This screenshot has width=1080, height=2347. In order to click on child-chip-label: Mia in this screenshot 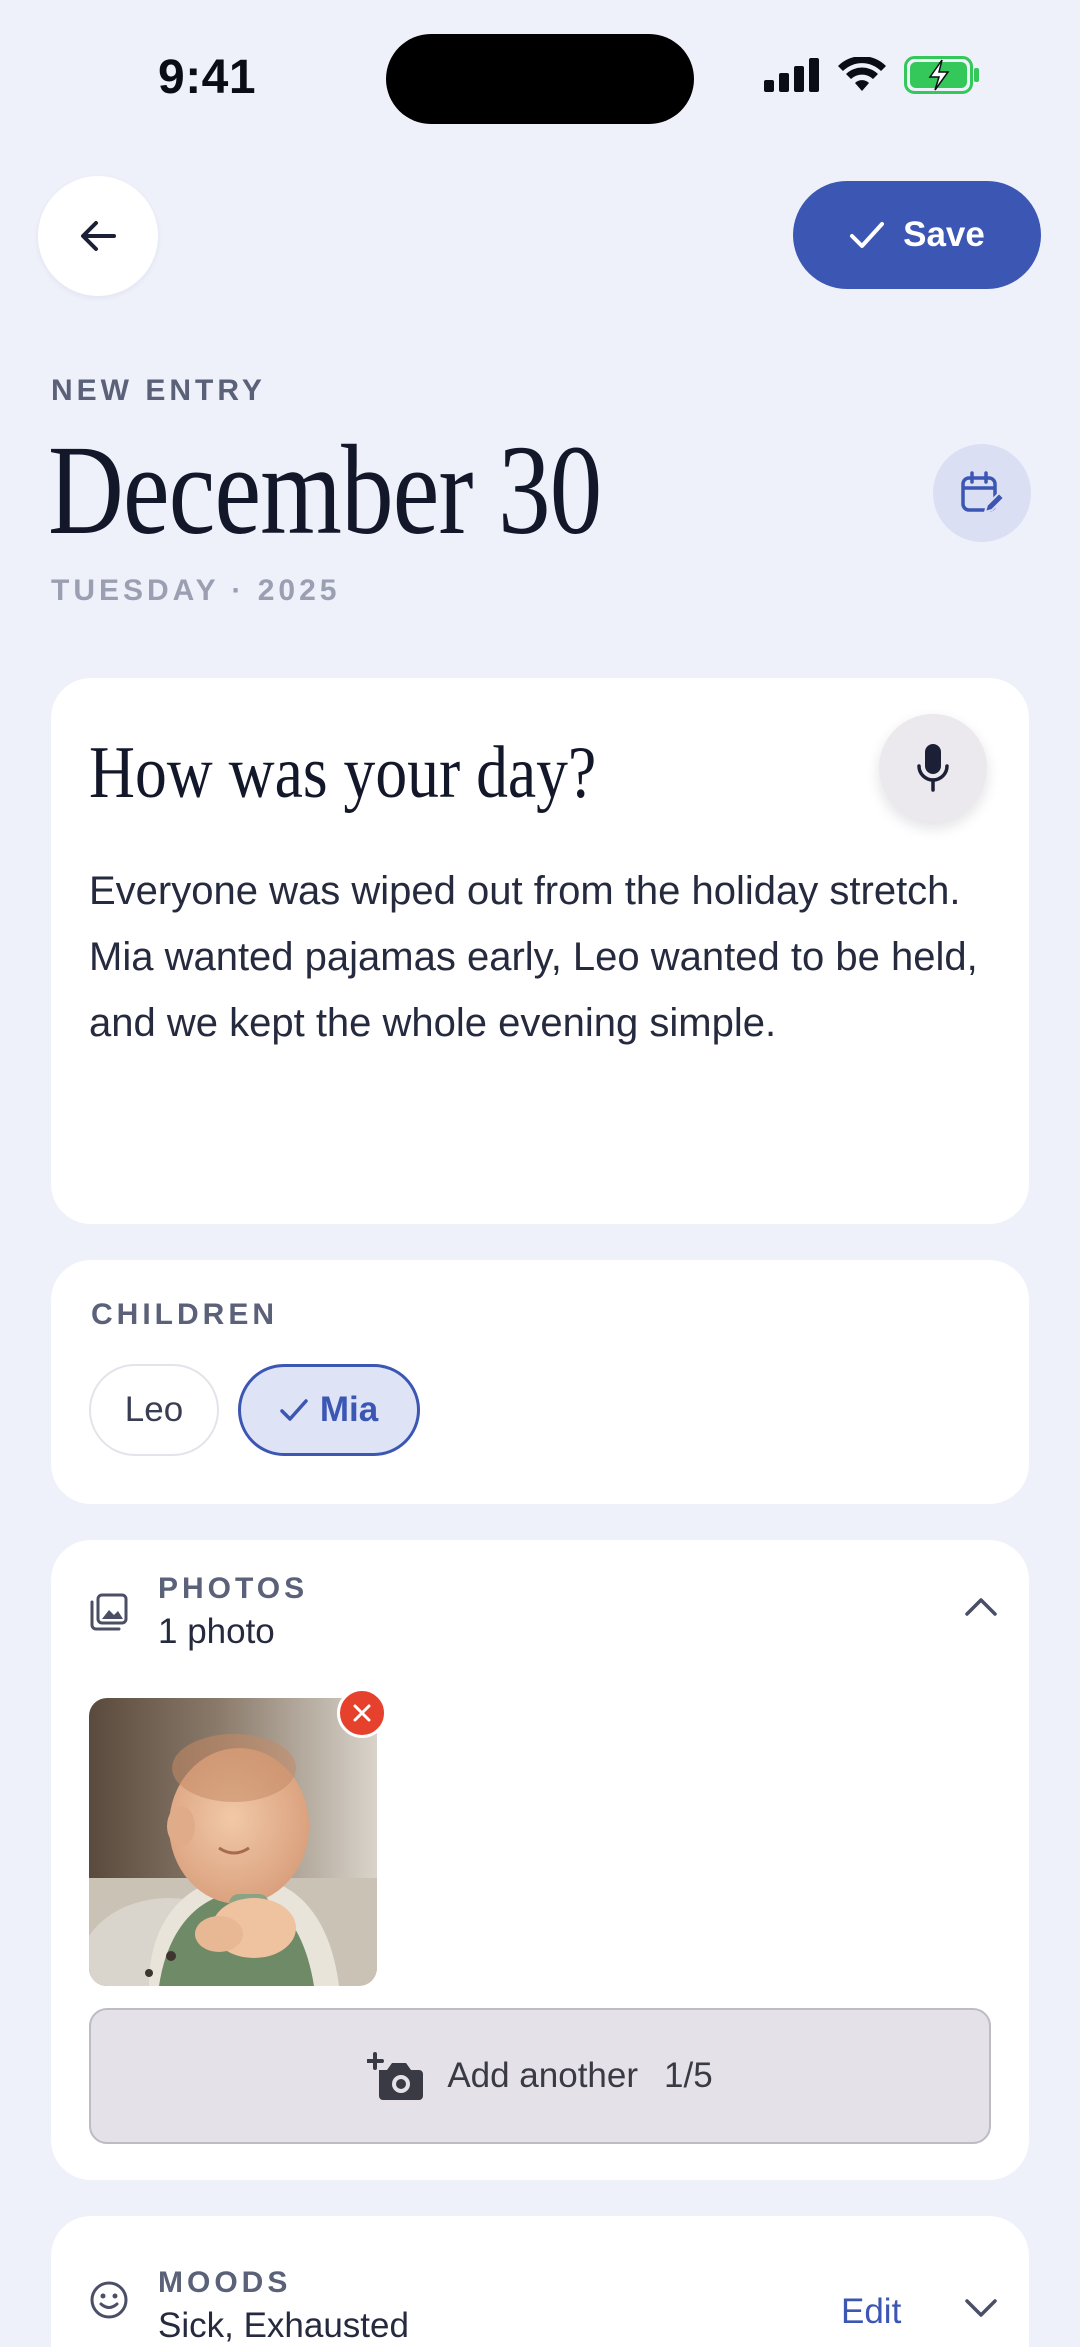, I will do `click(349, 1409)`.